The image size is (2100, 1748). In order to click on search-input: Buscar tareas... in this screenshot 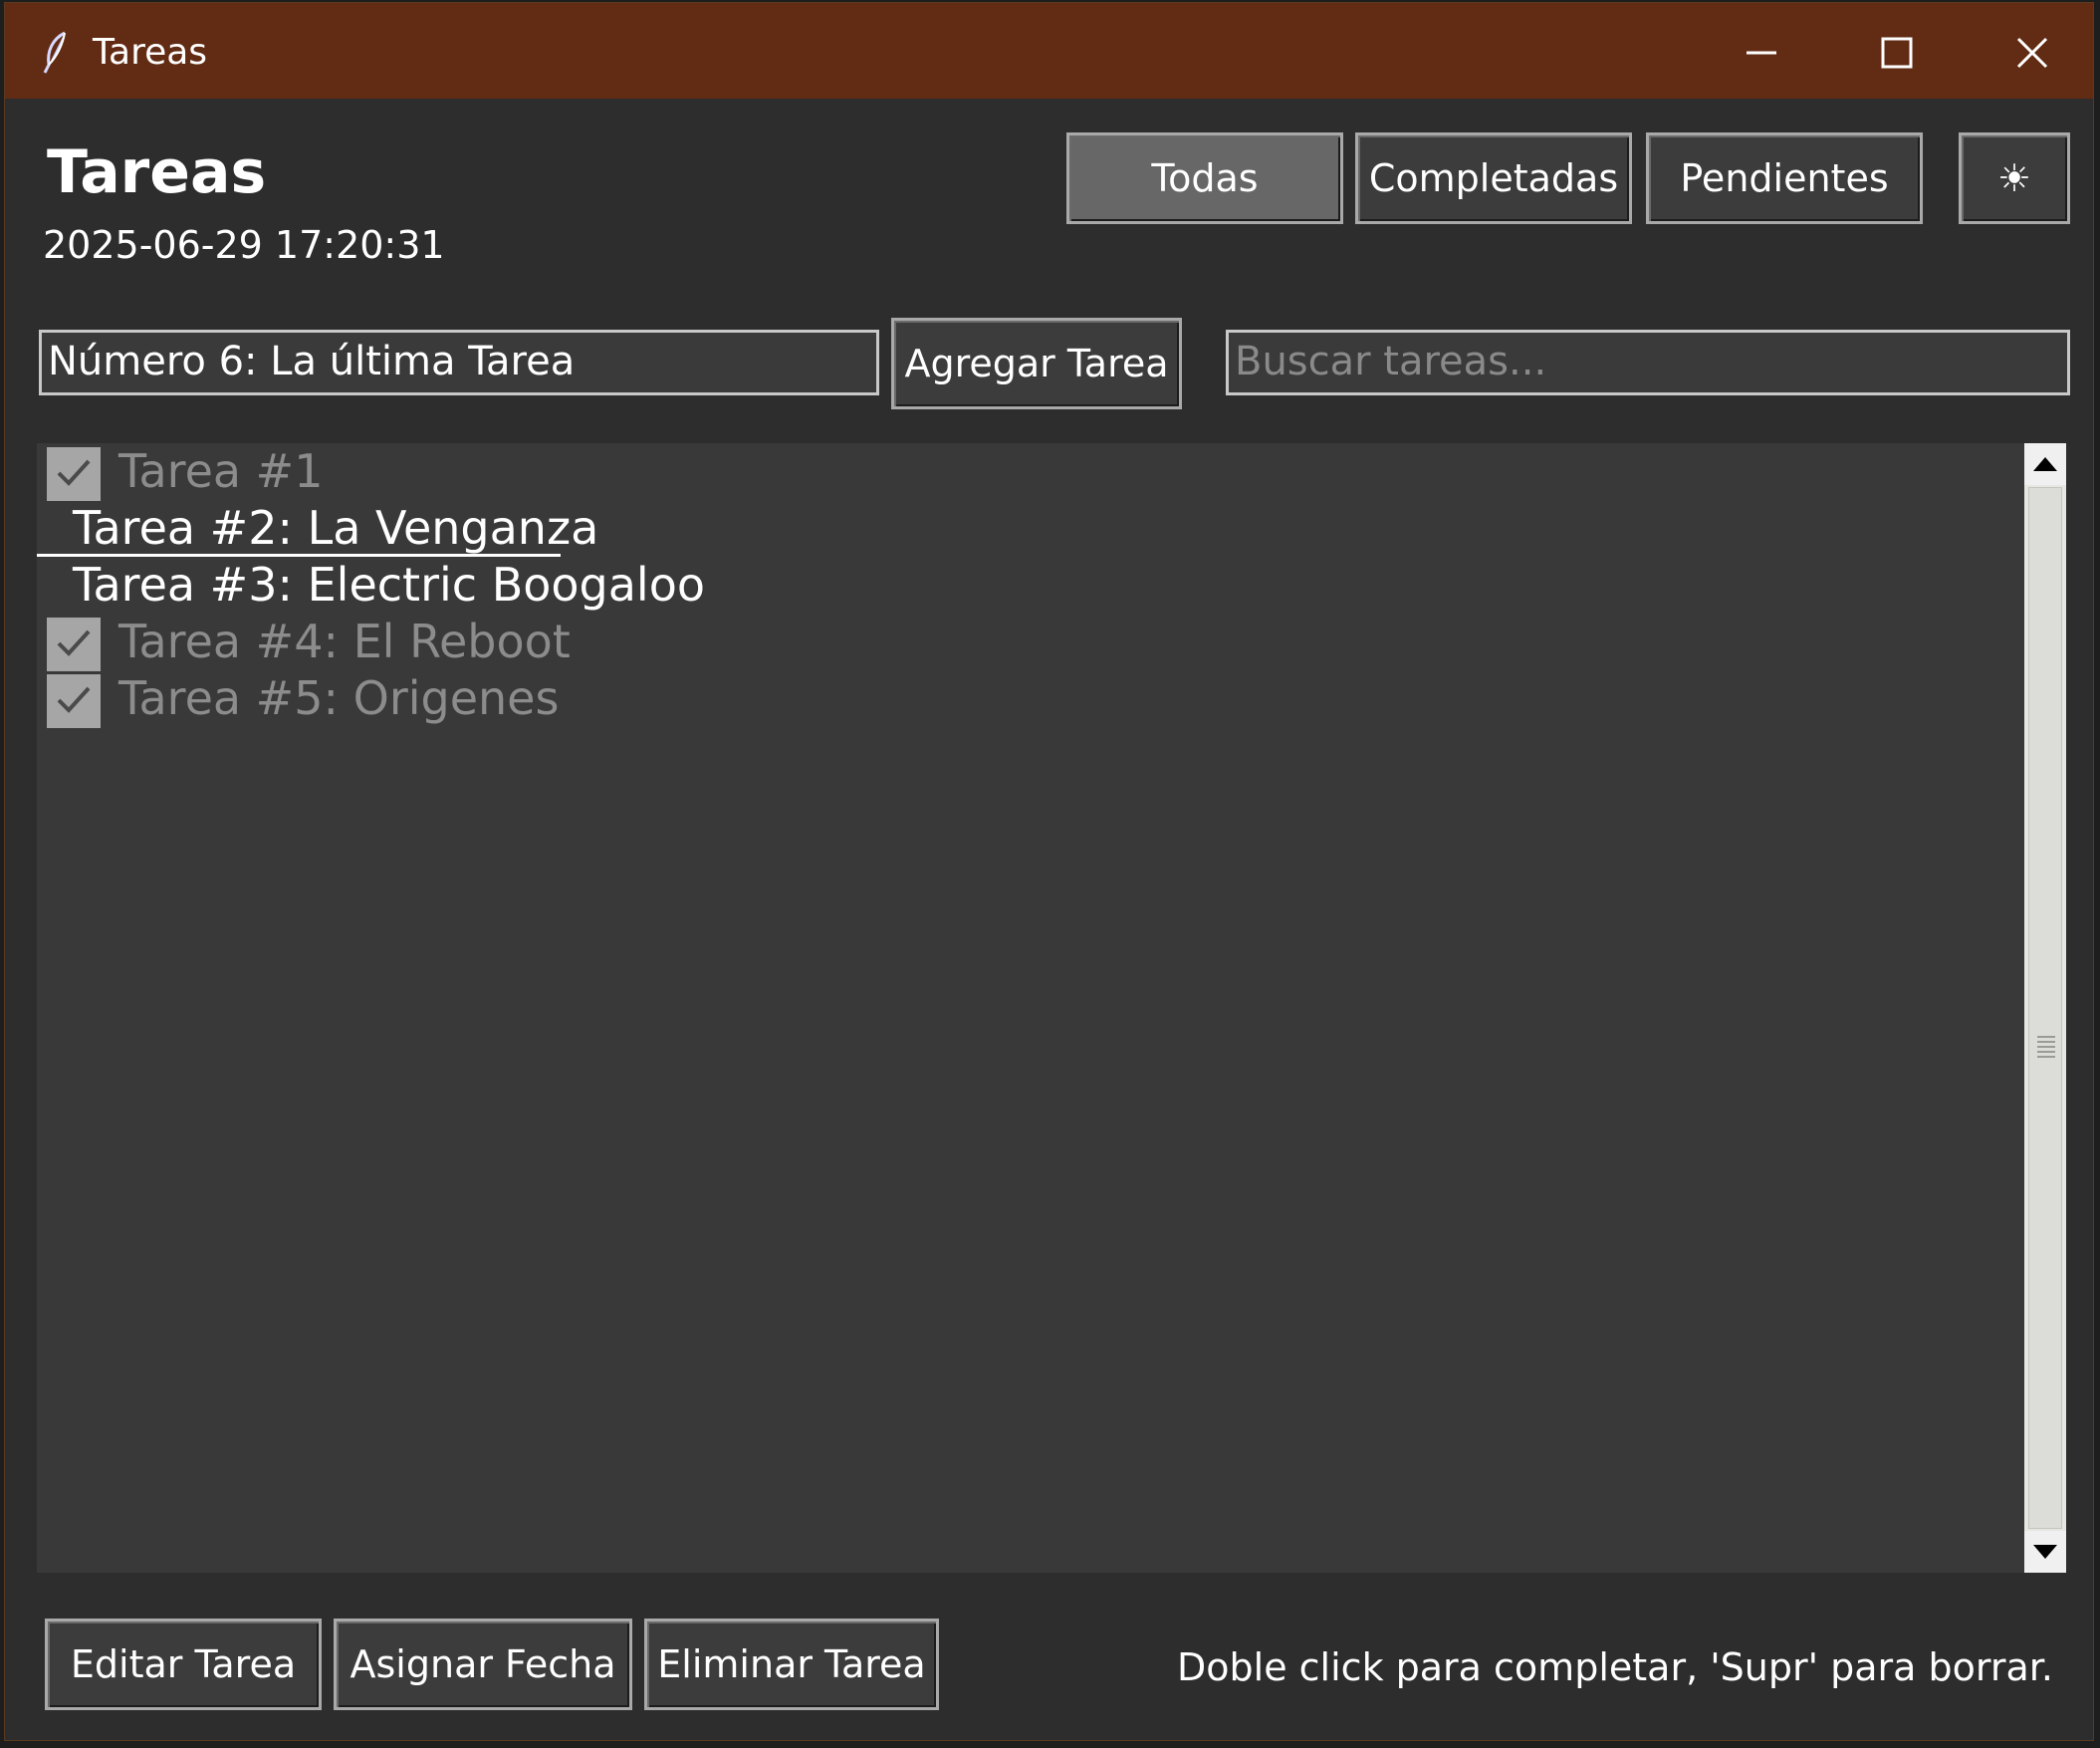, I will do `click(1648, 362)`.